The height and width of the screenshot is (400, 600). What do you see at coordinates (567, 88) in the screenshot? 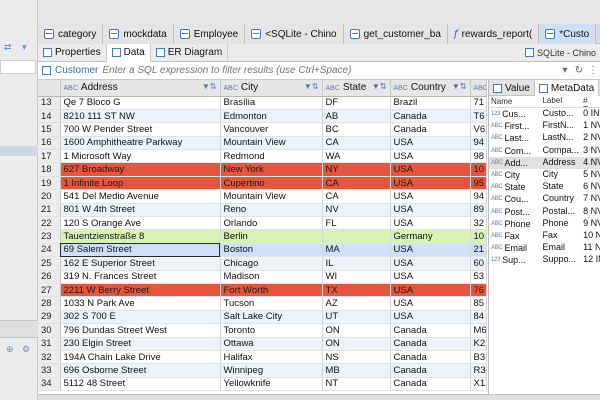
I see `tab-metadata: MetaData` at bounding box center [567, 88].